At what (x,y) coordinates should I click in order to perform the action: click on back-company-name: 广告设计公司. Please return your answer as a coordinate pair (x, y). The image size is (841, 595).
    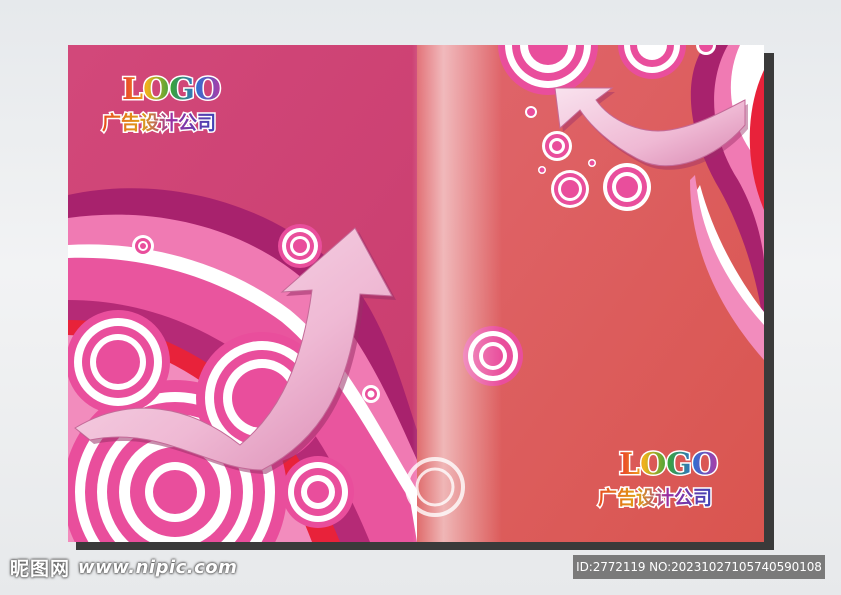
    Looking at the image, I should click on (159, 122).